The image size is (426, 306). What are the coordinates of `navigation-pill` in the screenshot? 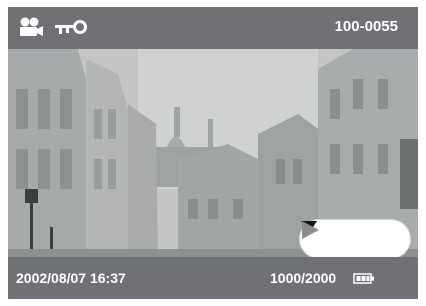 It's located at (355, 238).